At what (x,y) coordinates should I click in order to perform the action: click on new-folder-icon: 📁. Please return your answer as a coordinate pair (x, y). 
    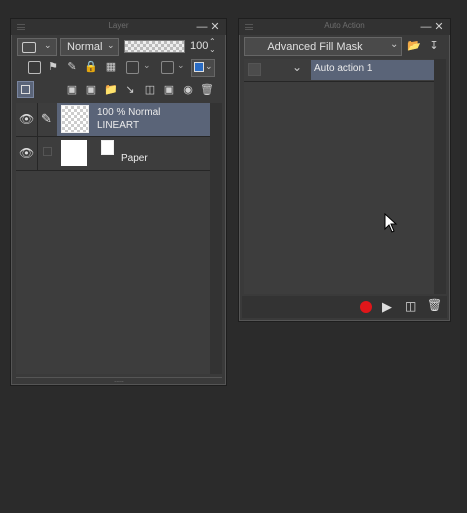
    Looking at the image, I should click on (111, 90).